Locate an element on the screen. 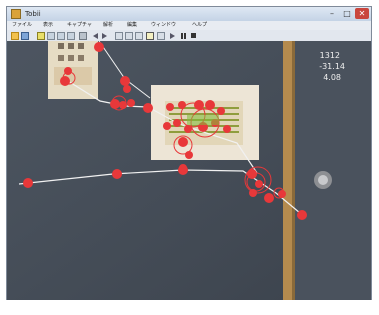 The height and width of the screenshot is (315, 379). menu-window: ウィンドウ is located at coordinates (163, 25).